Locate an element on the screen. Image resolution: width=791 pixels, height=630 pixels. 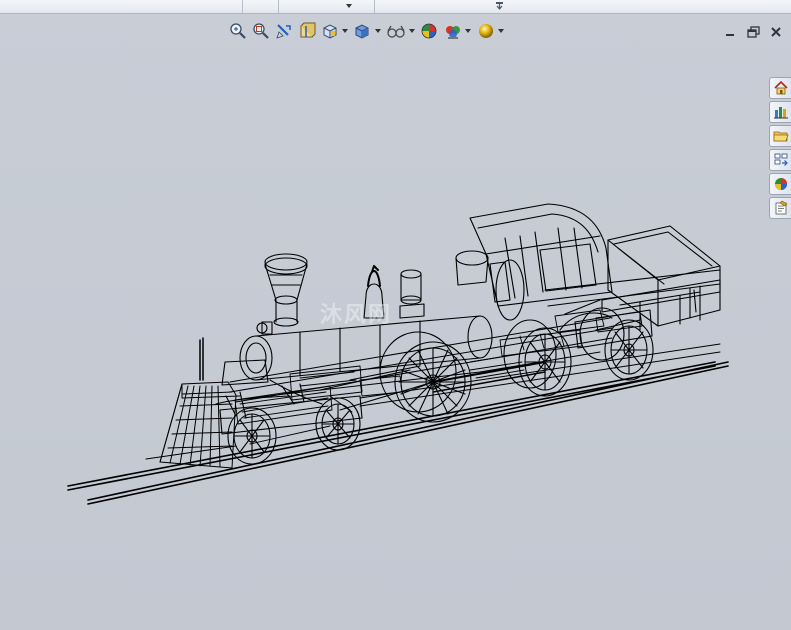
view-settings-button is located at coordinates (486, 31).